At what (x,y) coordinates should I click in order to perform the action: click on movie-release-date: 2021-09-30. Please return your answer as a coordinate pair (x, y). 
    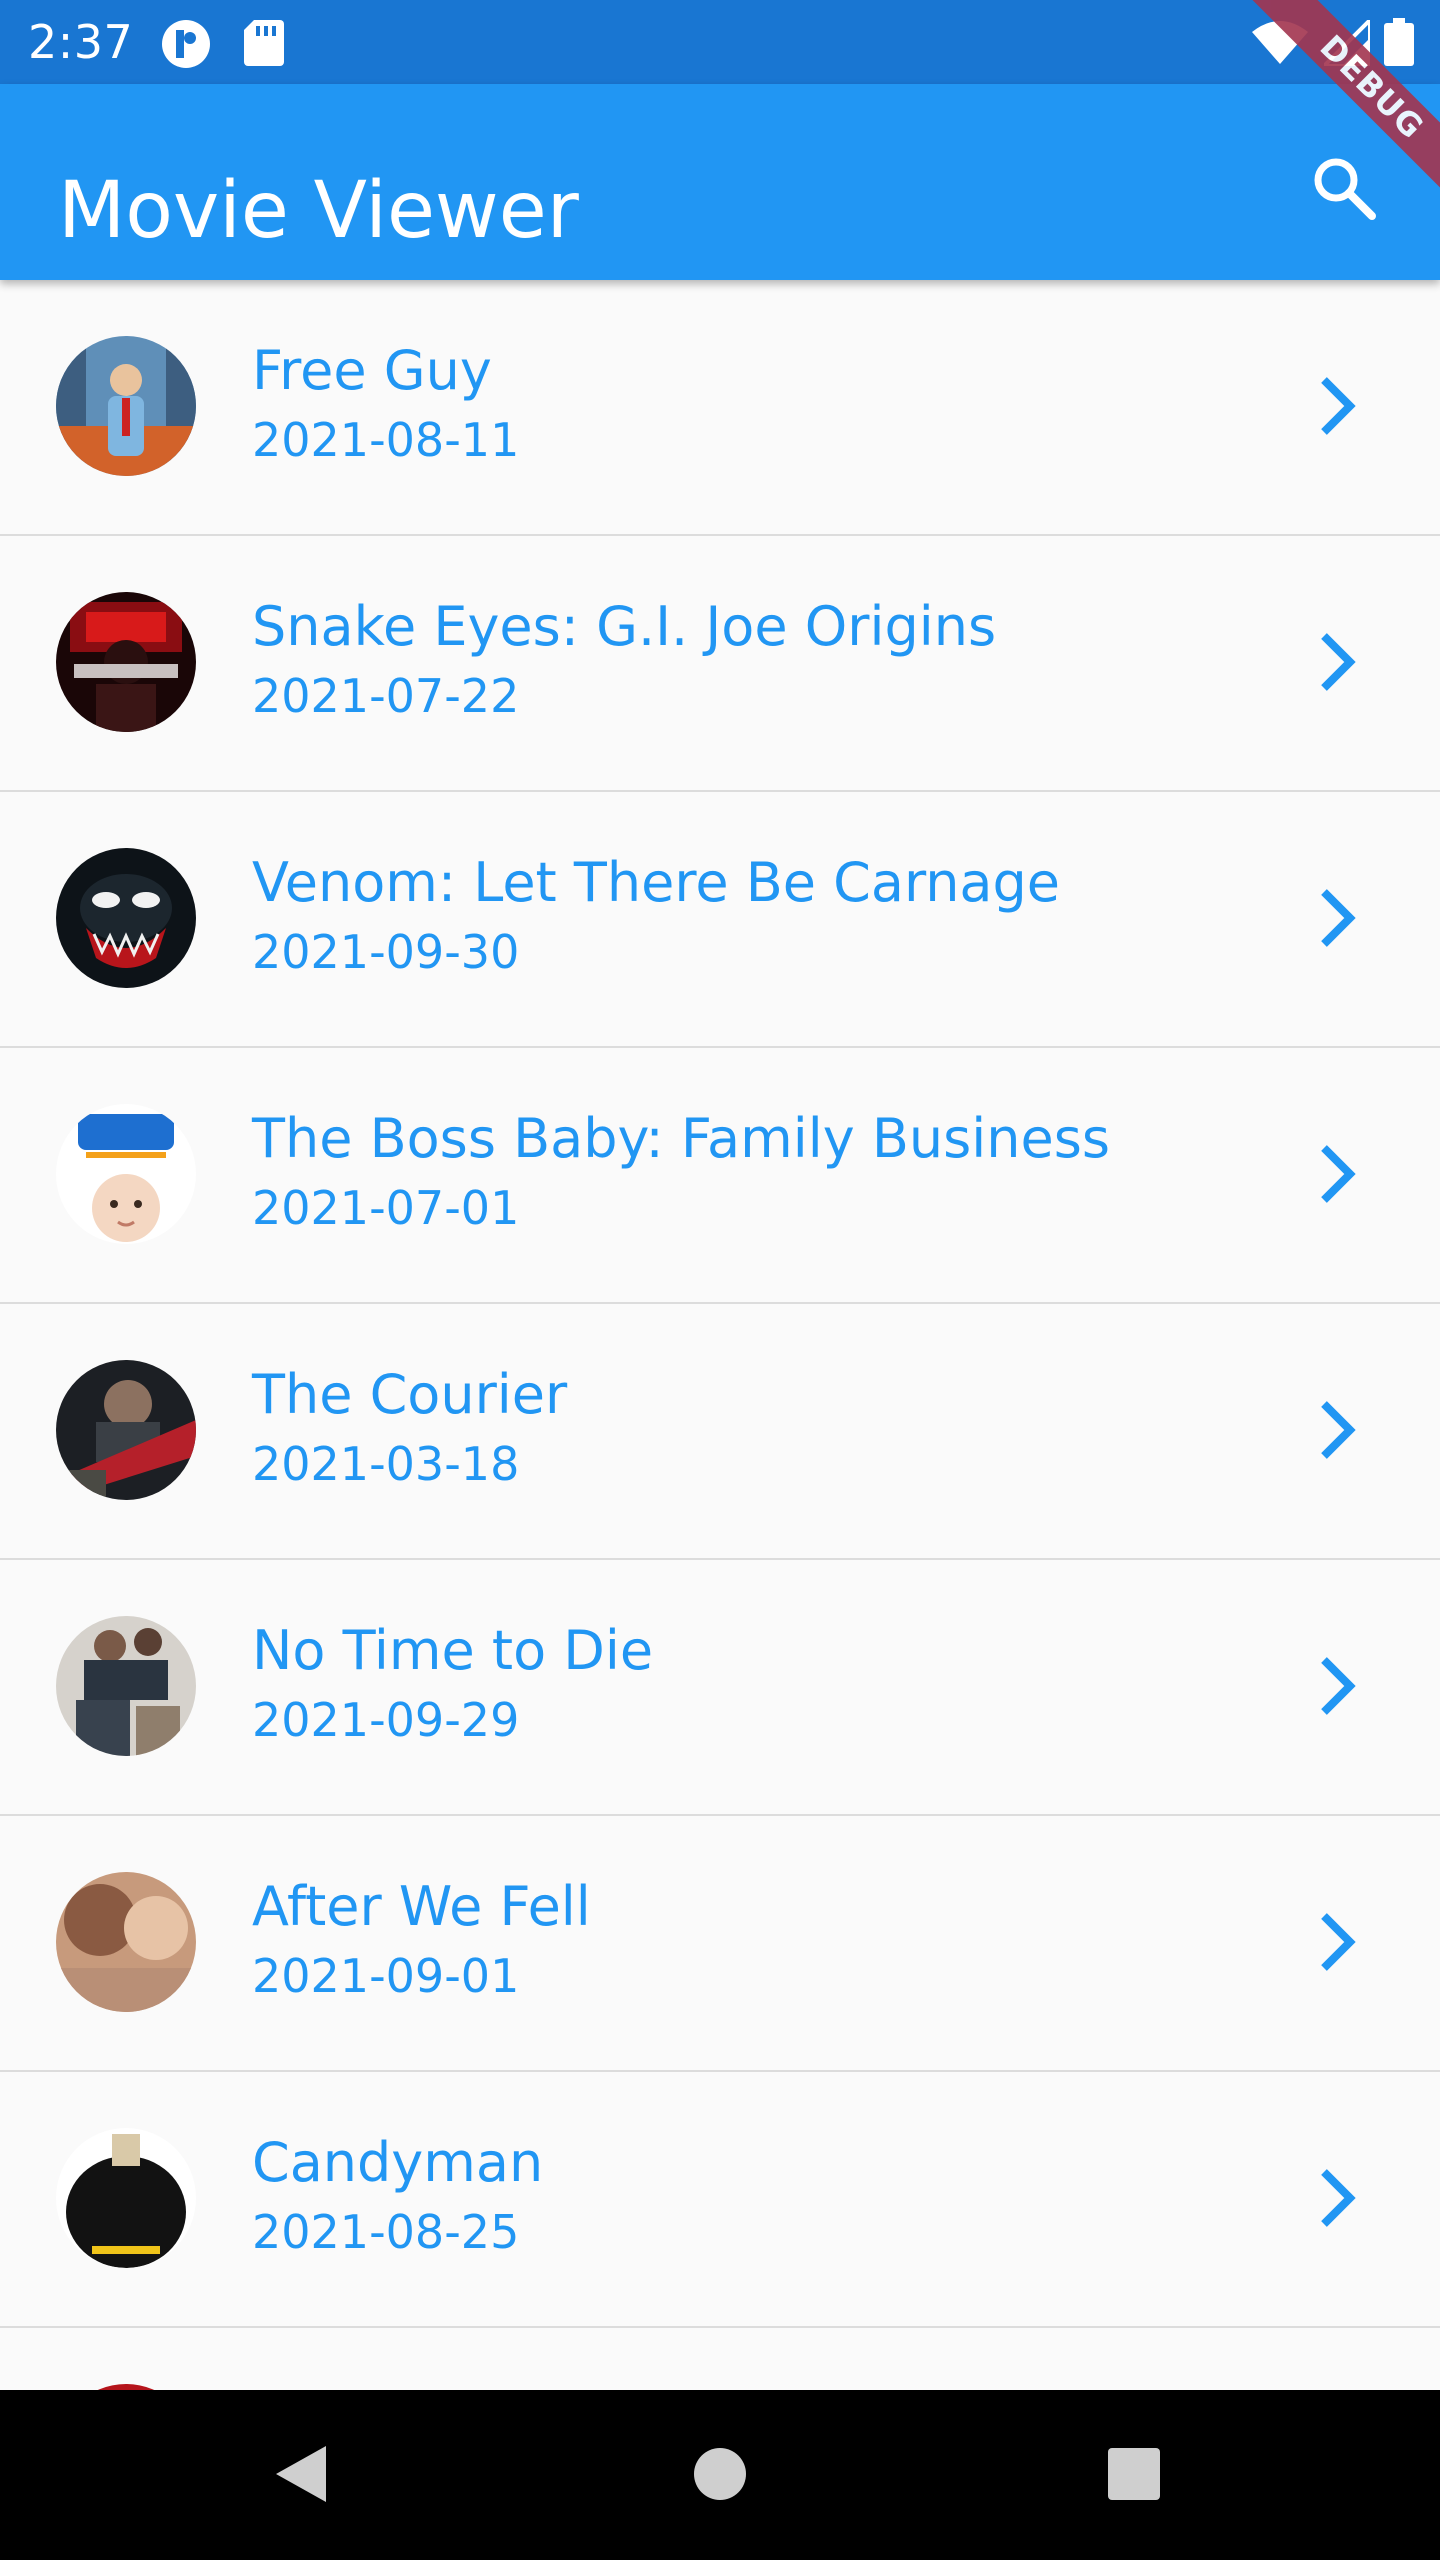
    Looking at the image, I should click on (386, 952).